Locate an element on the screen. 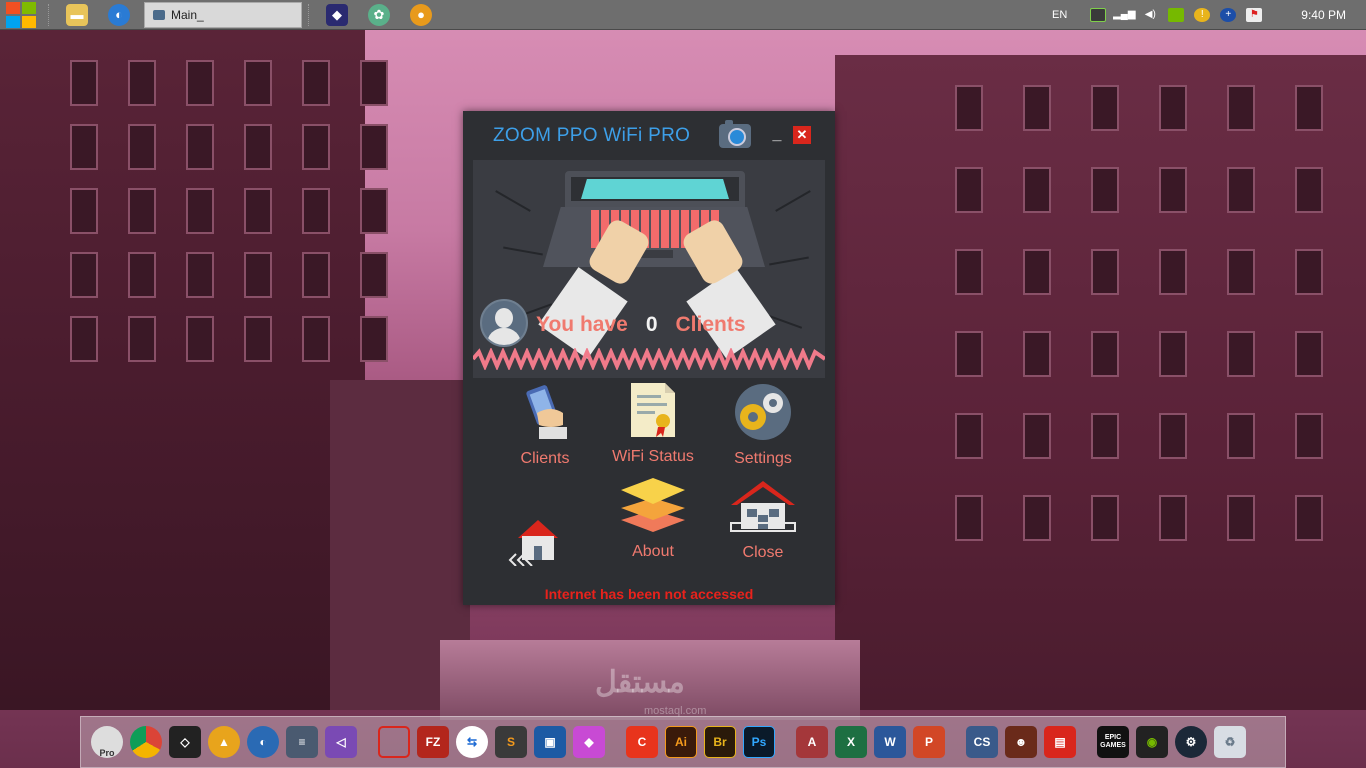  virtualbox-icon: ▣ is located at coordinates (550, 742).